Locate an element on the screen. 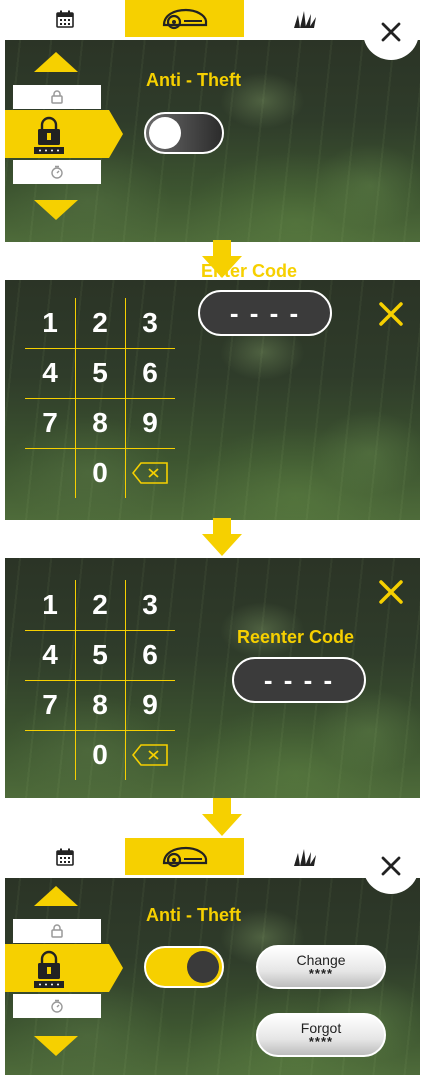 This screenshot has width=425, height=1075. forgot-code-button: Forgot **** is located at coordinates (321, 1035).